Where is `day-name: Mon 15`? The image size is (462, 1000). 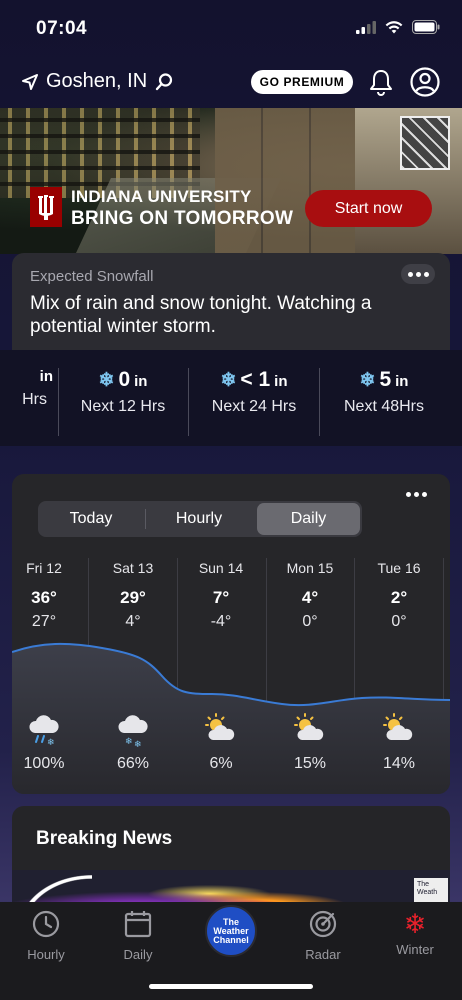 day-name: Mon 15 is located at coordinates (310, 568).